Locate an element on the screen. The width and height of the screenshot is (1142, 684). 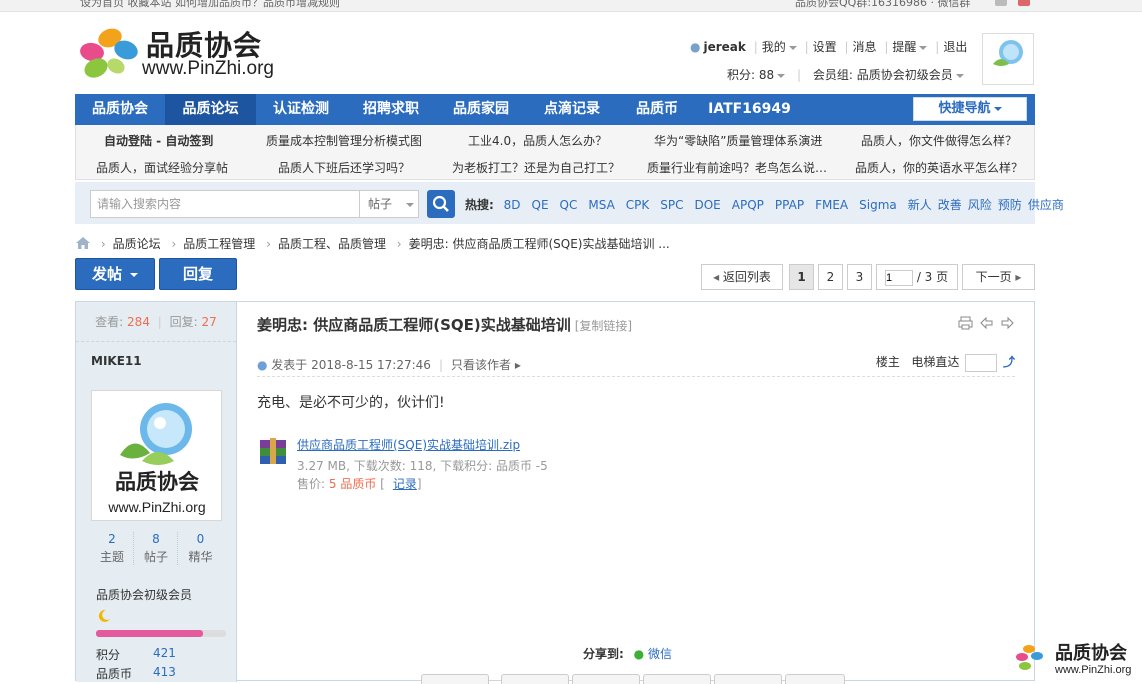
petal-logo-icon is located at coordinates (109, 53).